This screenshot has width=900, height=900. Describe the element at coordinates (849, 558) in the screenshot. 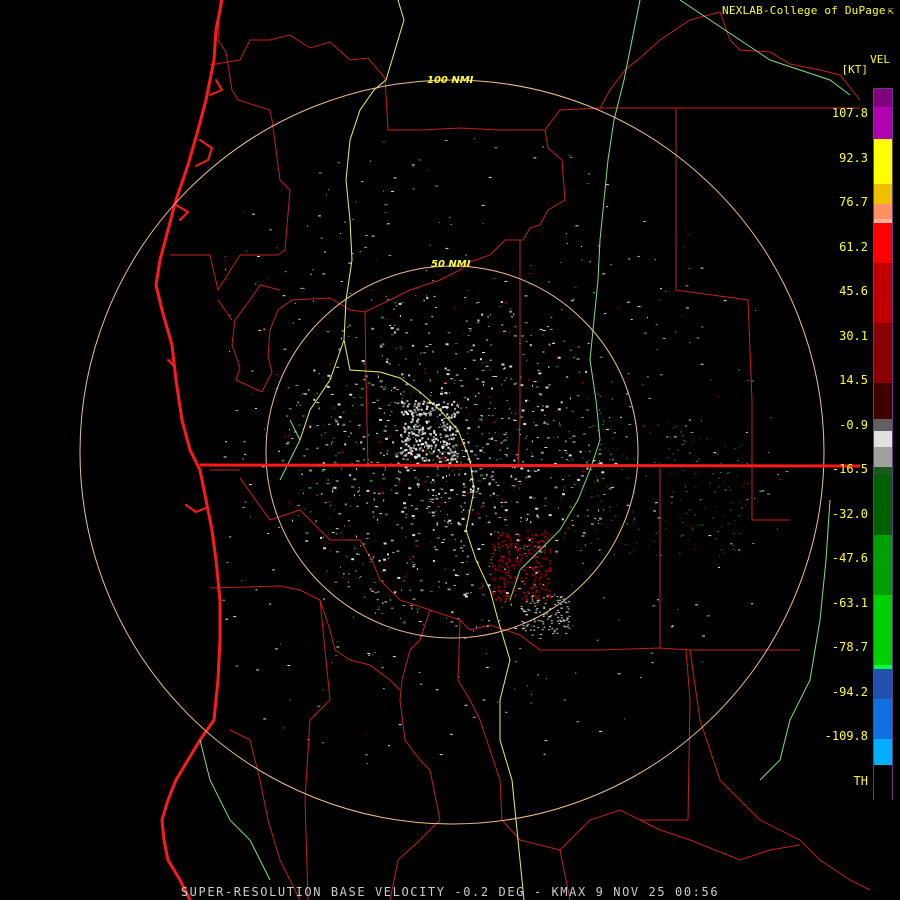

I see `colorbar-tick-label: -47.6` at that location.